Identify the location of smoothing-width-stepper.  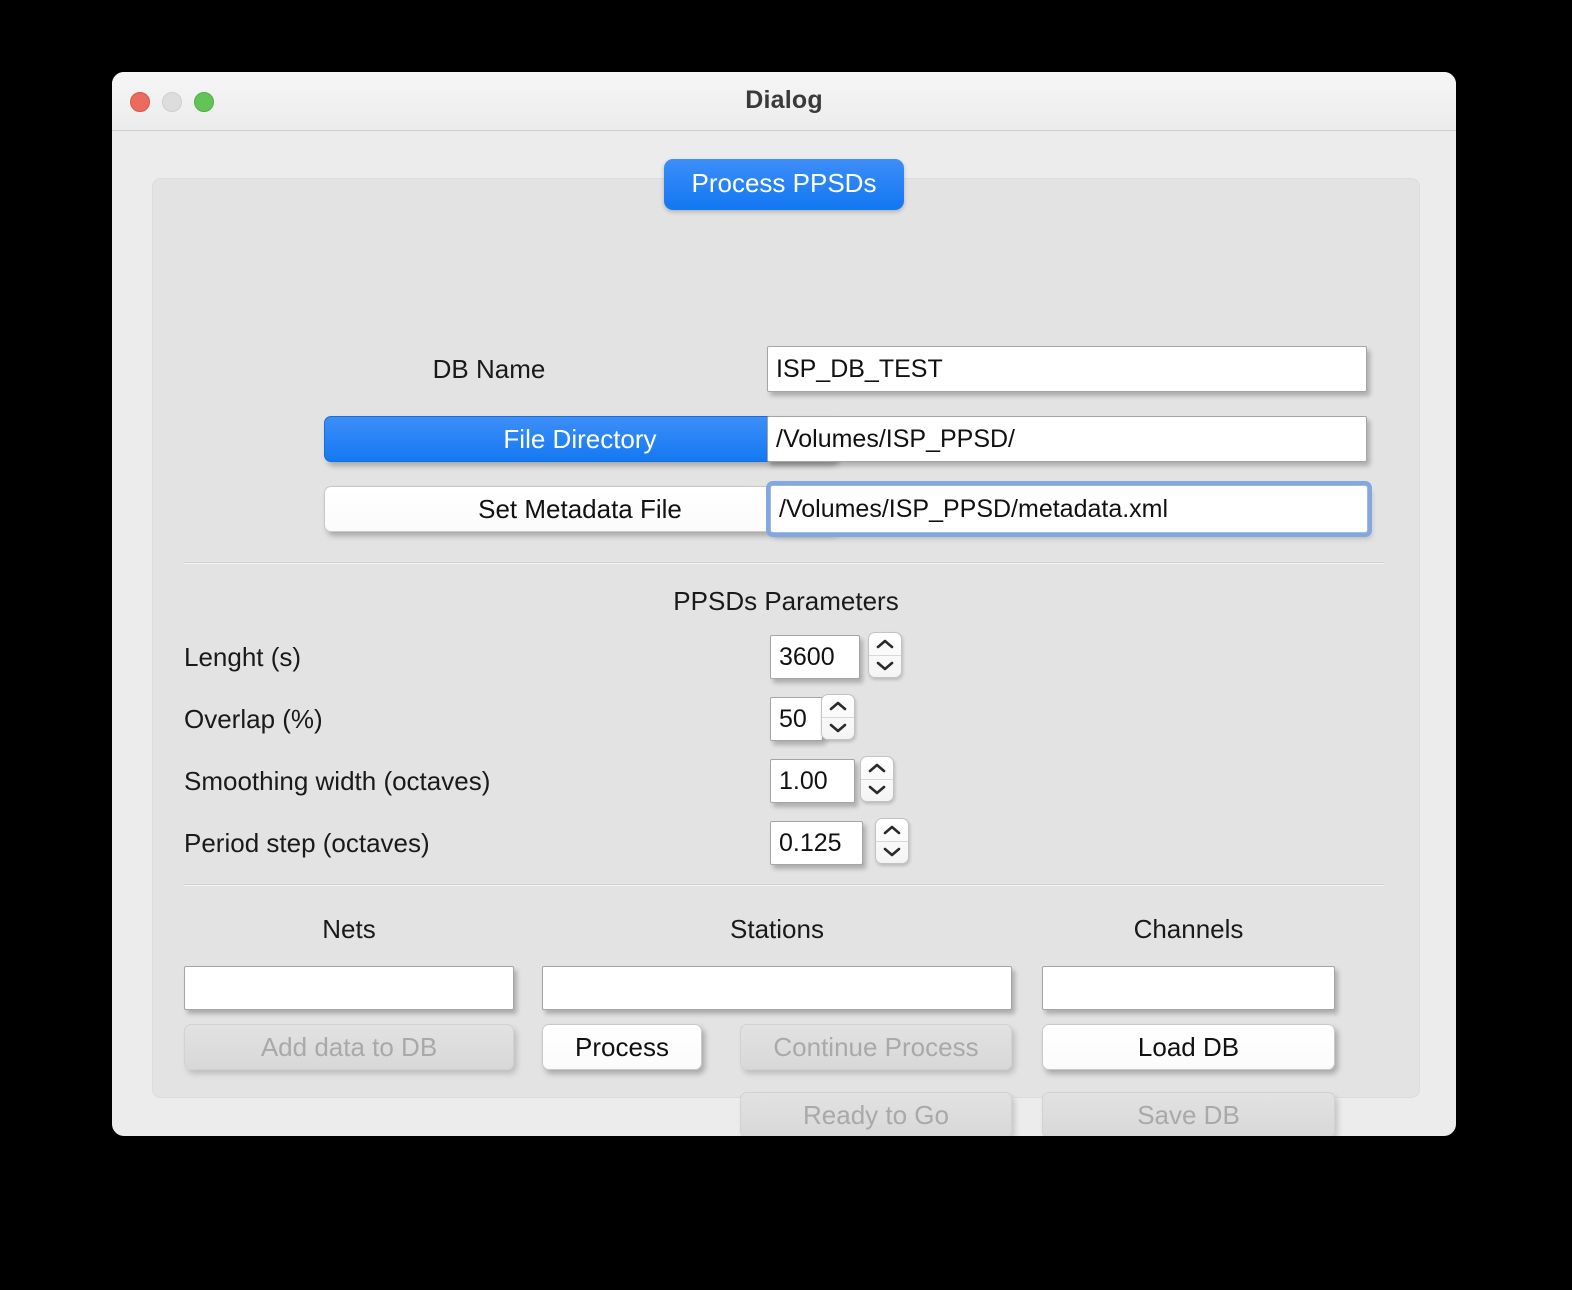
(877, 779).